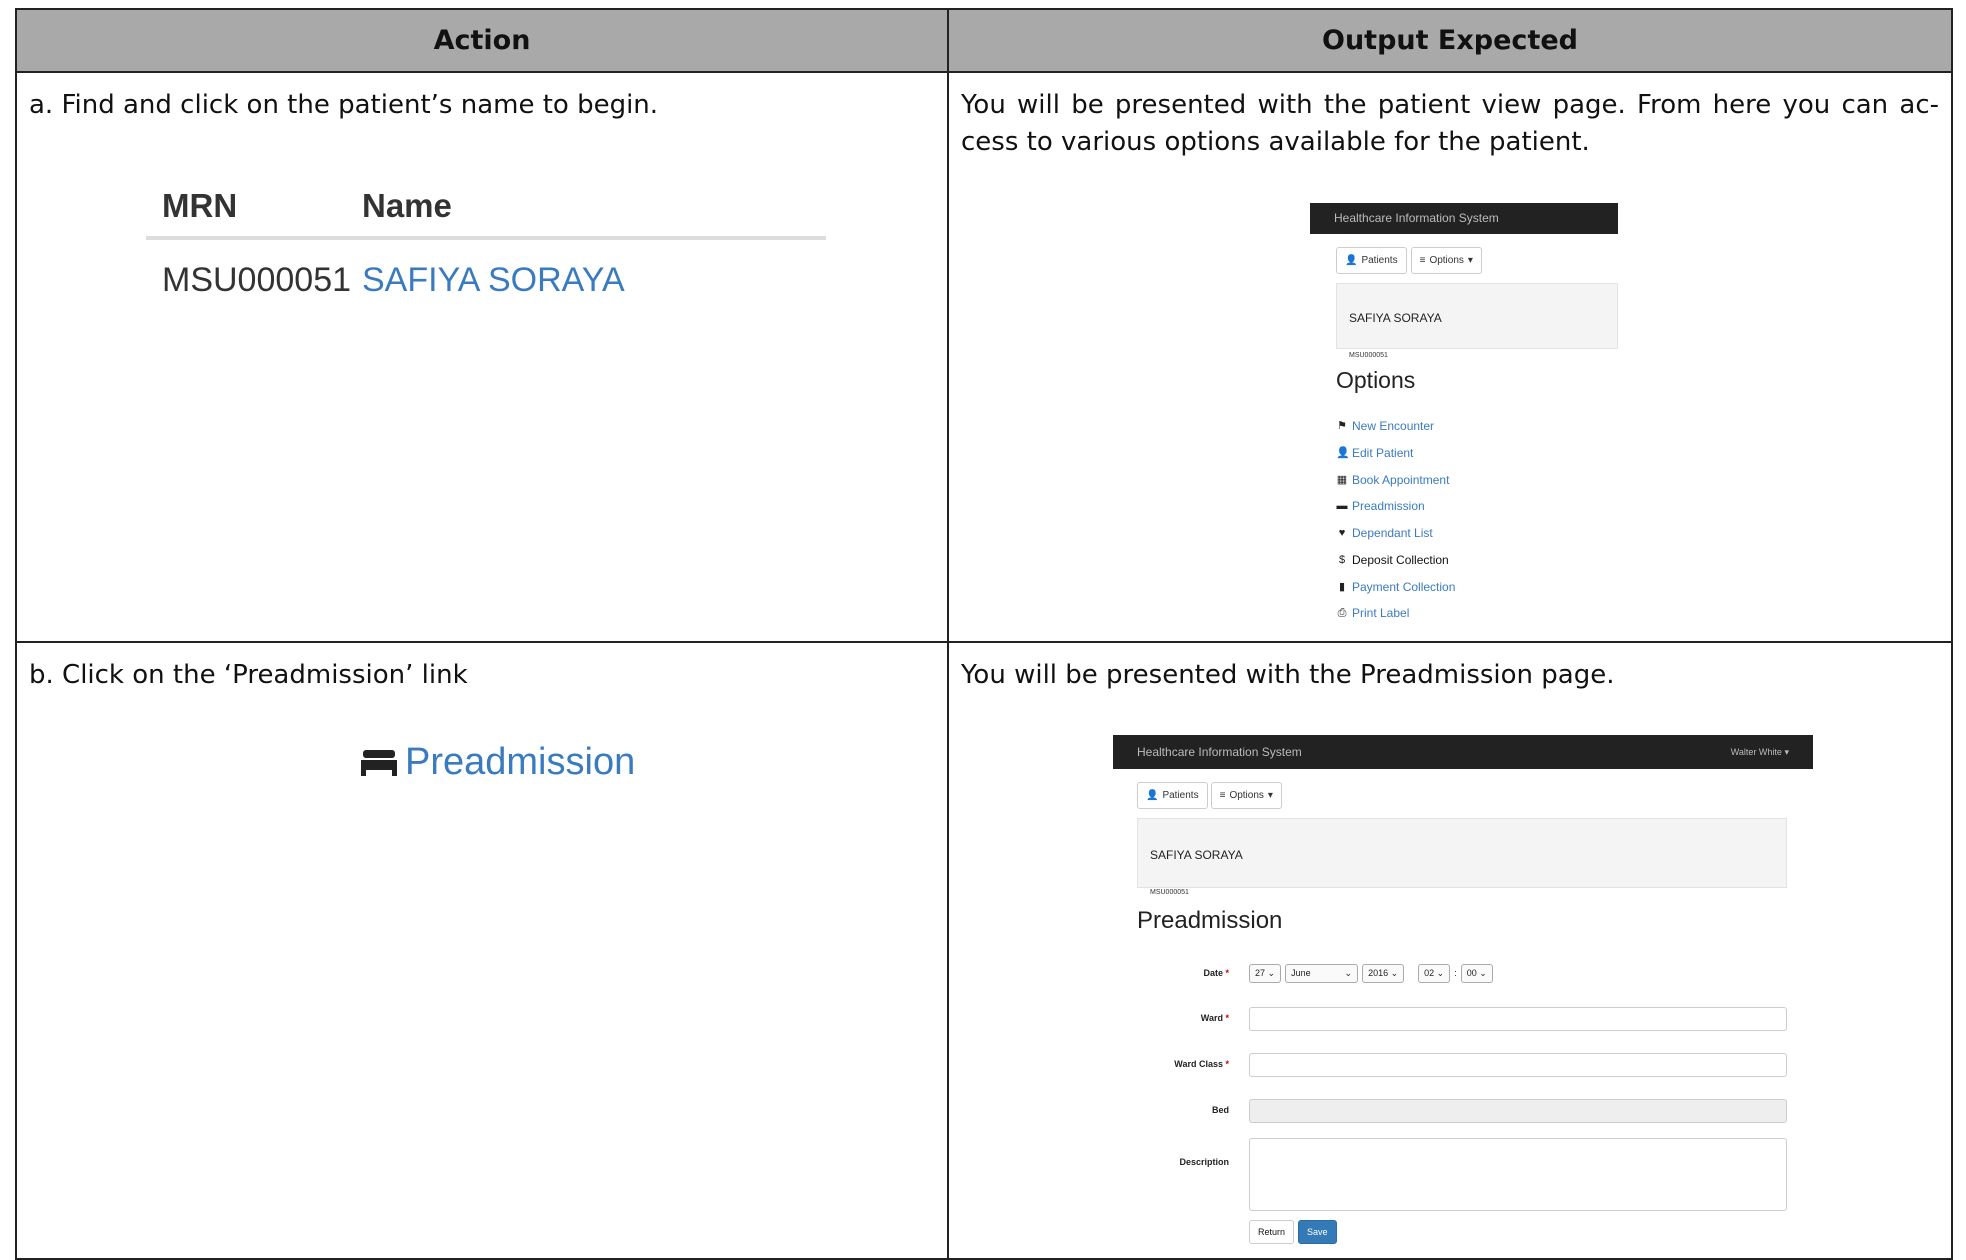 The image size is (1966, 1260). Describe the element at coordinates (1342, 613) in the screenshot. I see `print-icon: ⎙` at that location.